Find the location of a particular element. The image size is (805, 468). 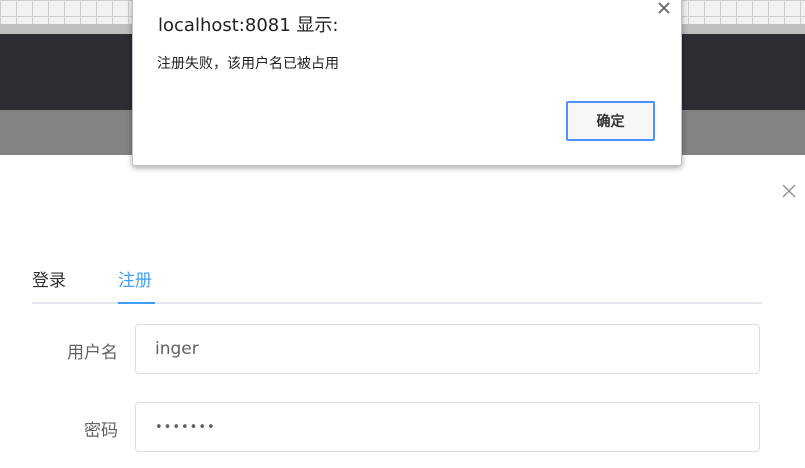

alert-message: 注册失败，该用户名已被占用 is located at coordinates (248, 64).